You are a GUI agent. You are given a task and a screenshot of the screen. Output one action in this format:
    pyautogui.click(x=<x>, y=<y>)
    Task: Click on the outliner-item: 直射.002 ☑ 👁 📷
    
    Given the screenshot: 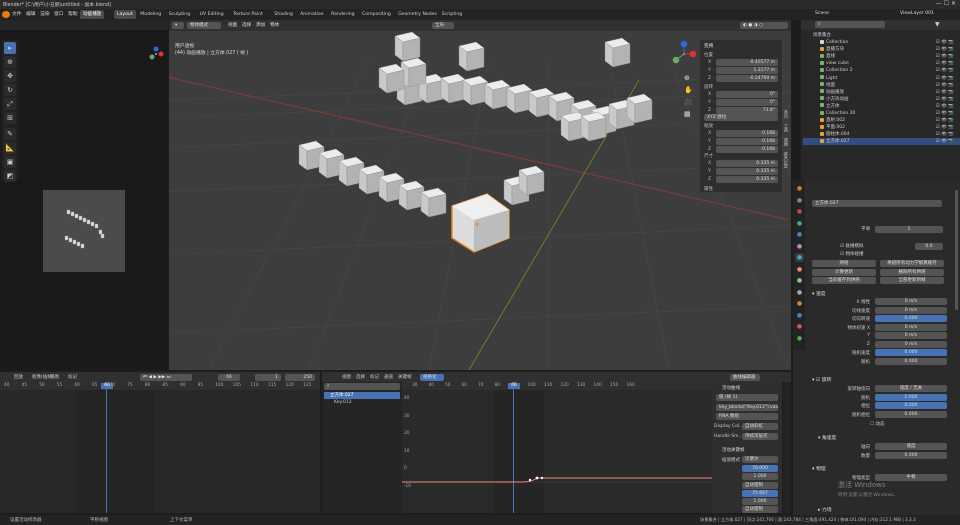 What is the action you would take?
    pyautogui.click(x=881, y=120)
    